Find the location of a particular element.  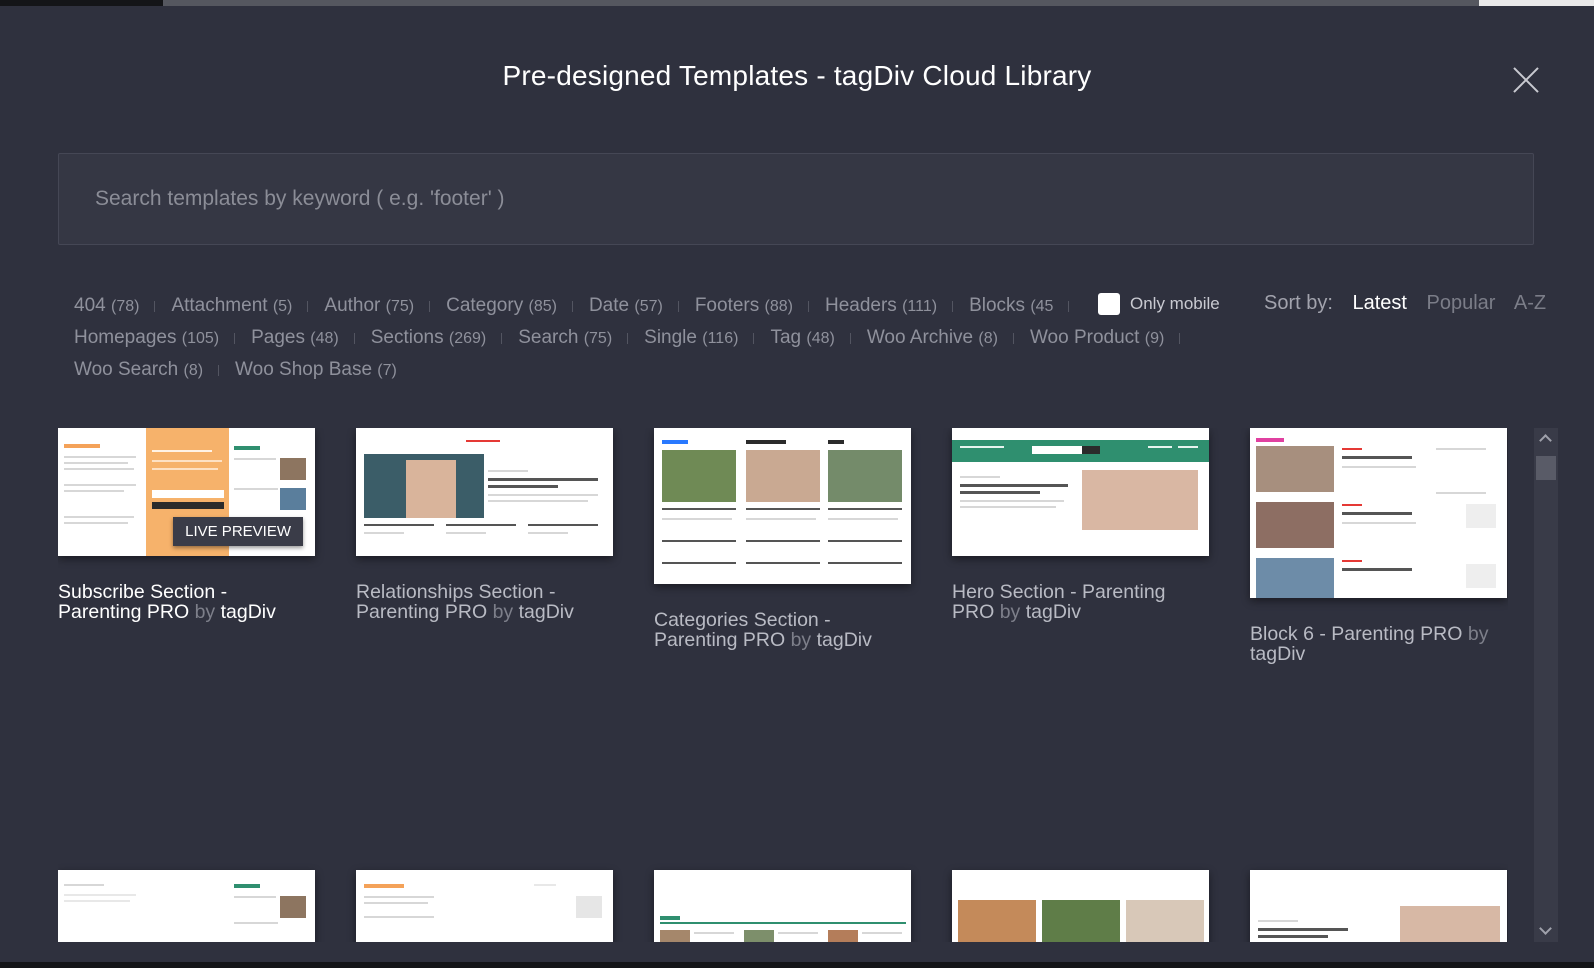

filter-sections: Sections (269) is located at coordinates (429, 338).